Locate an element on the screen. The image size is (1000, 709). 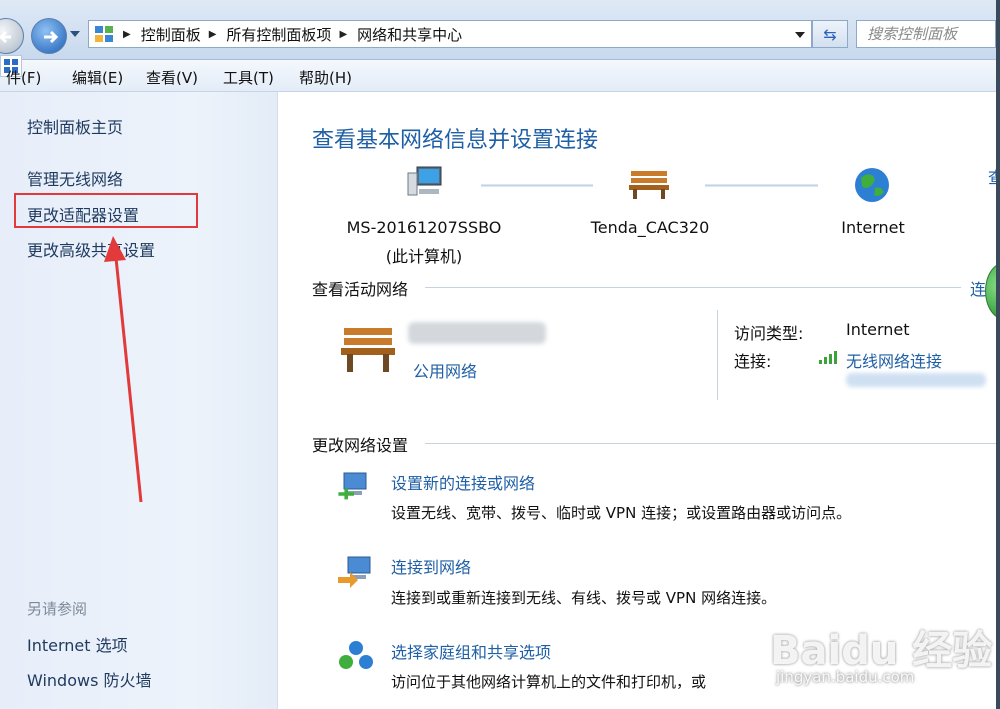
new-connection-icon is located at coordinates (356, 487).